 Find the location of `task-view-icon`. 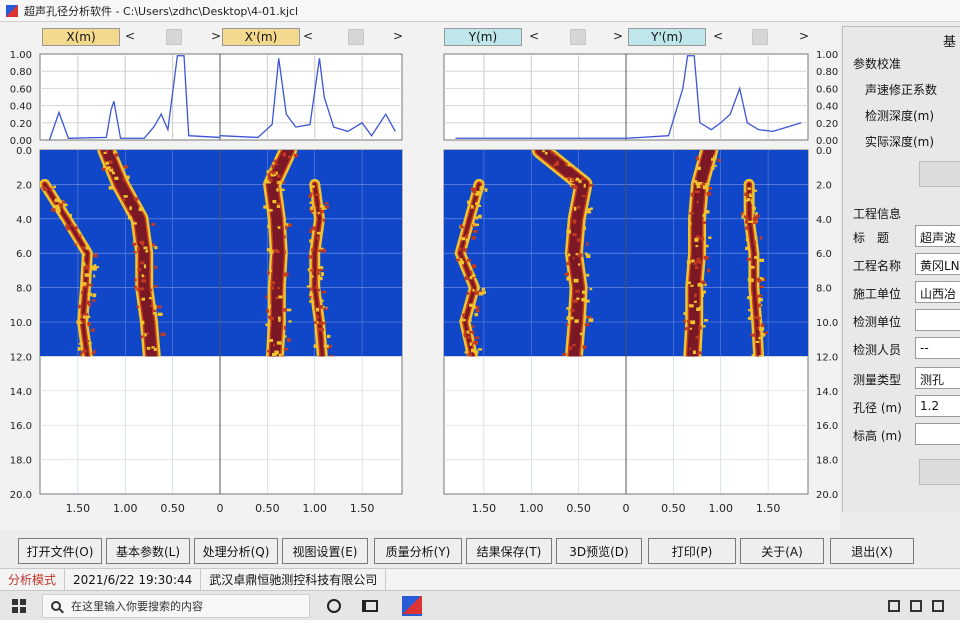

task-view-icon is located at coordinates (370, 606).